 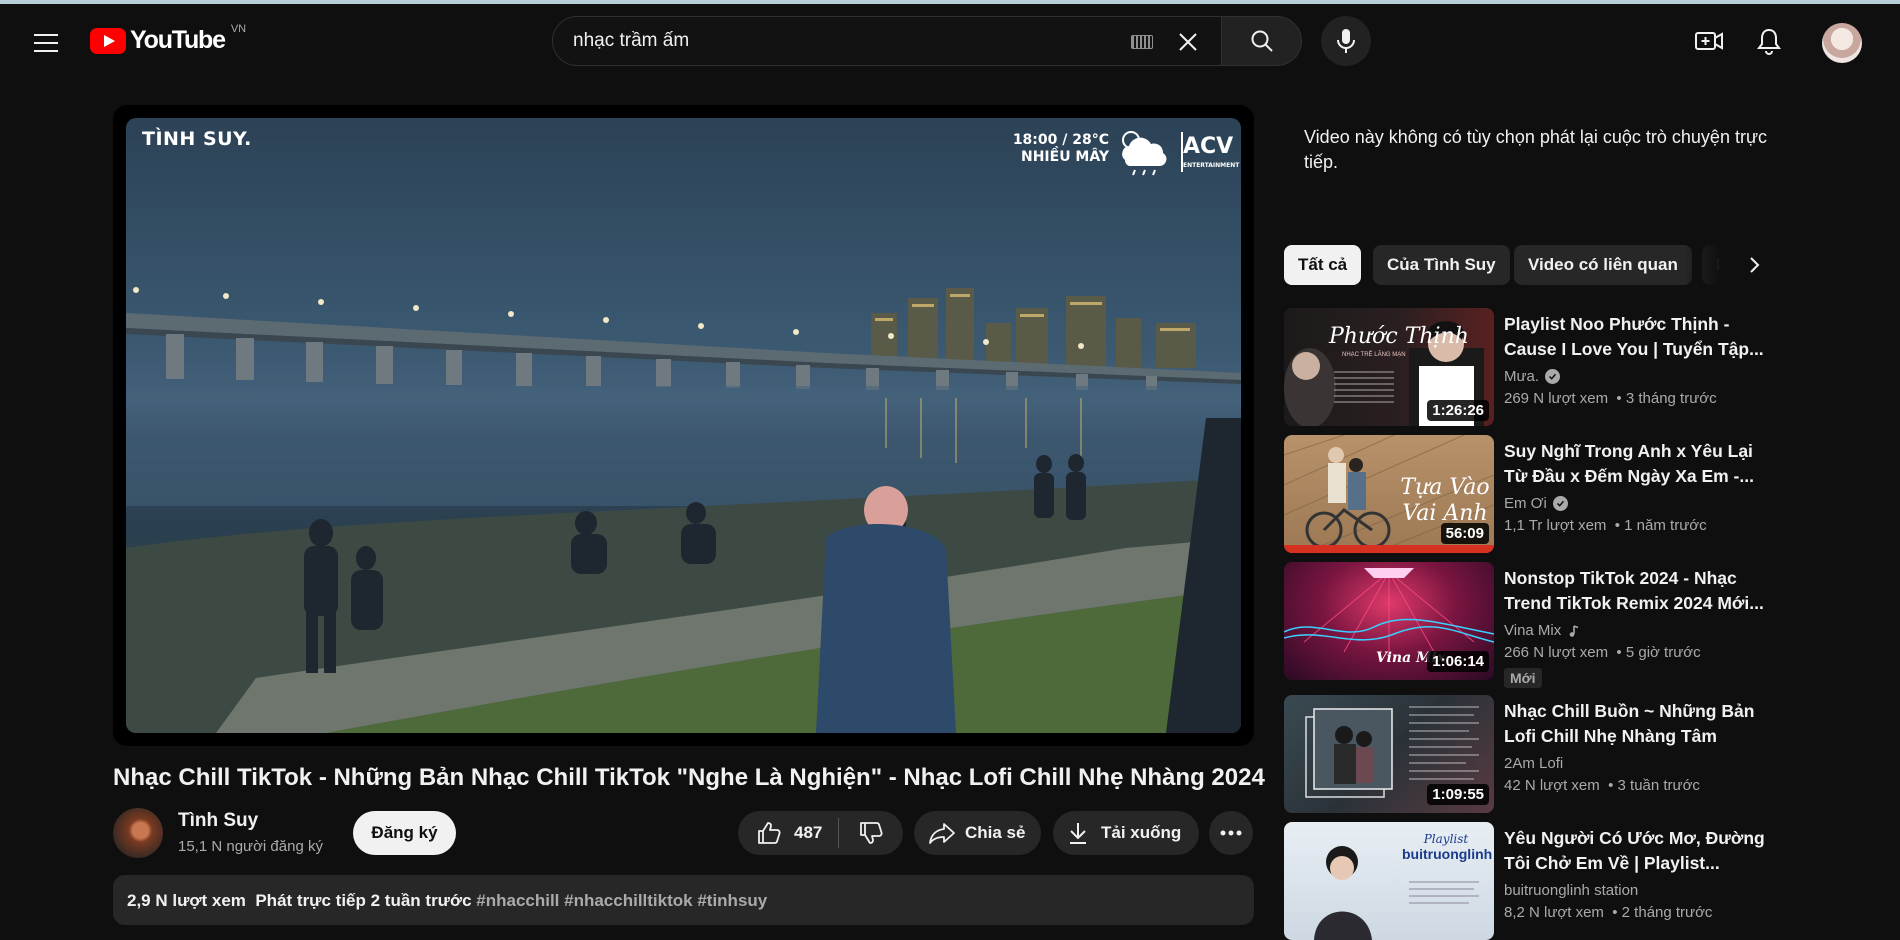 I want to click on video-duration: 1:06:14, so click(x=1458, y=661).